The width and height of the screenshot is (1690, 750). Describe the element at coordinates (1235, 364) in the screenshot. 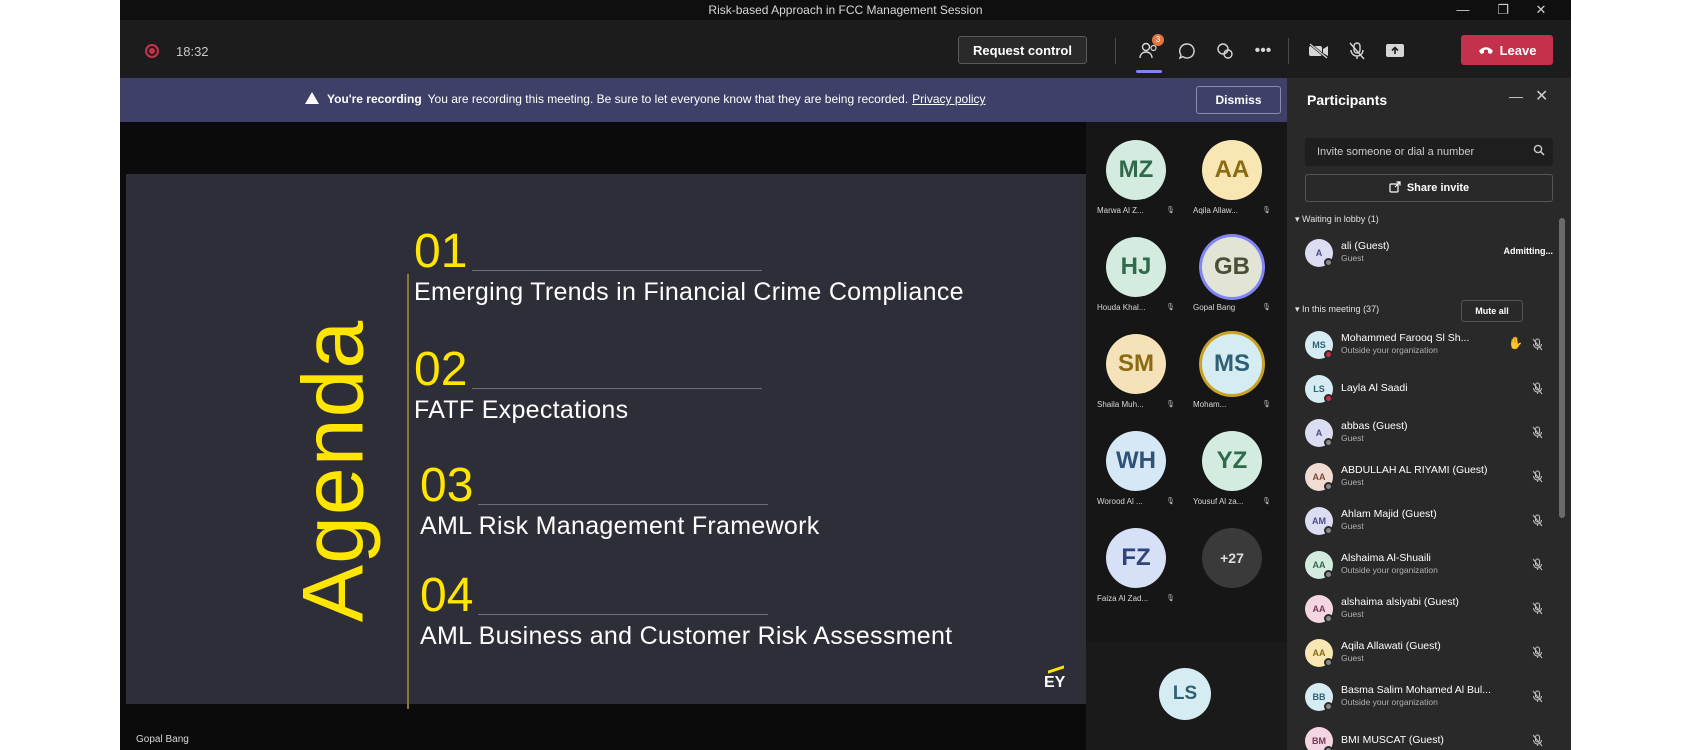

I see `video-tile: MS Moham... 🎙` at that location.